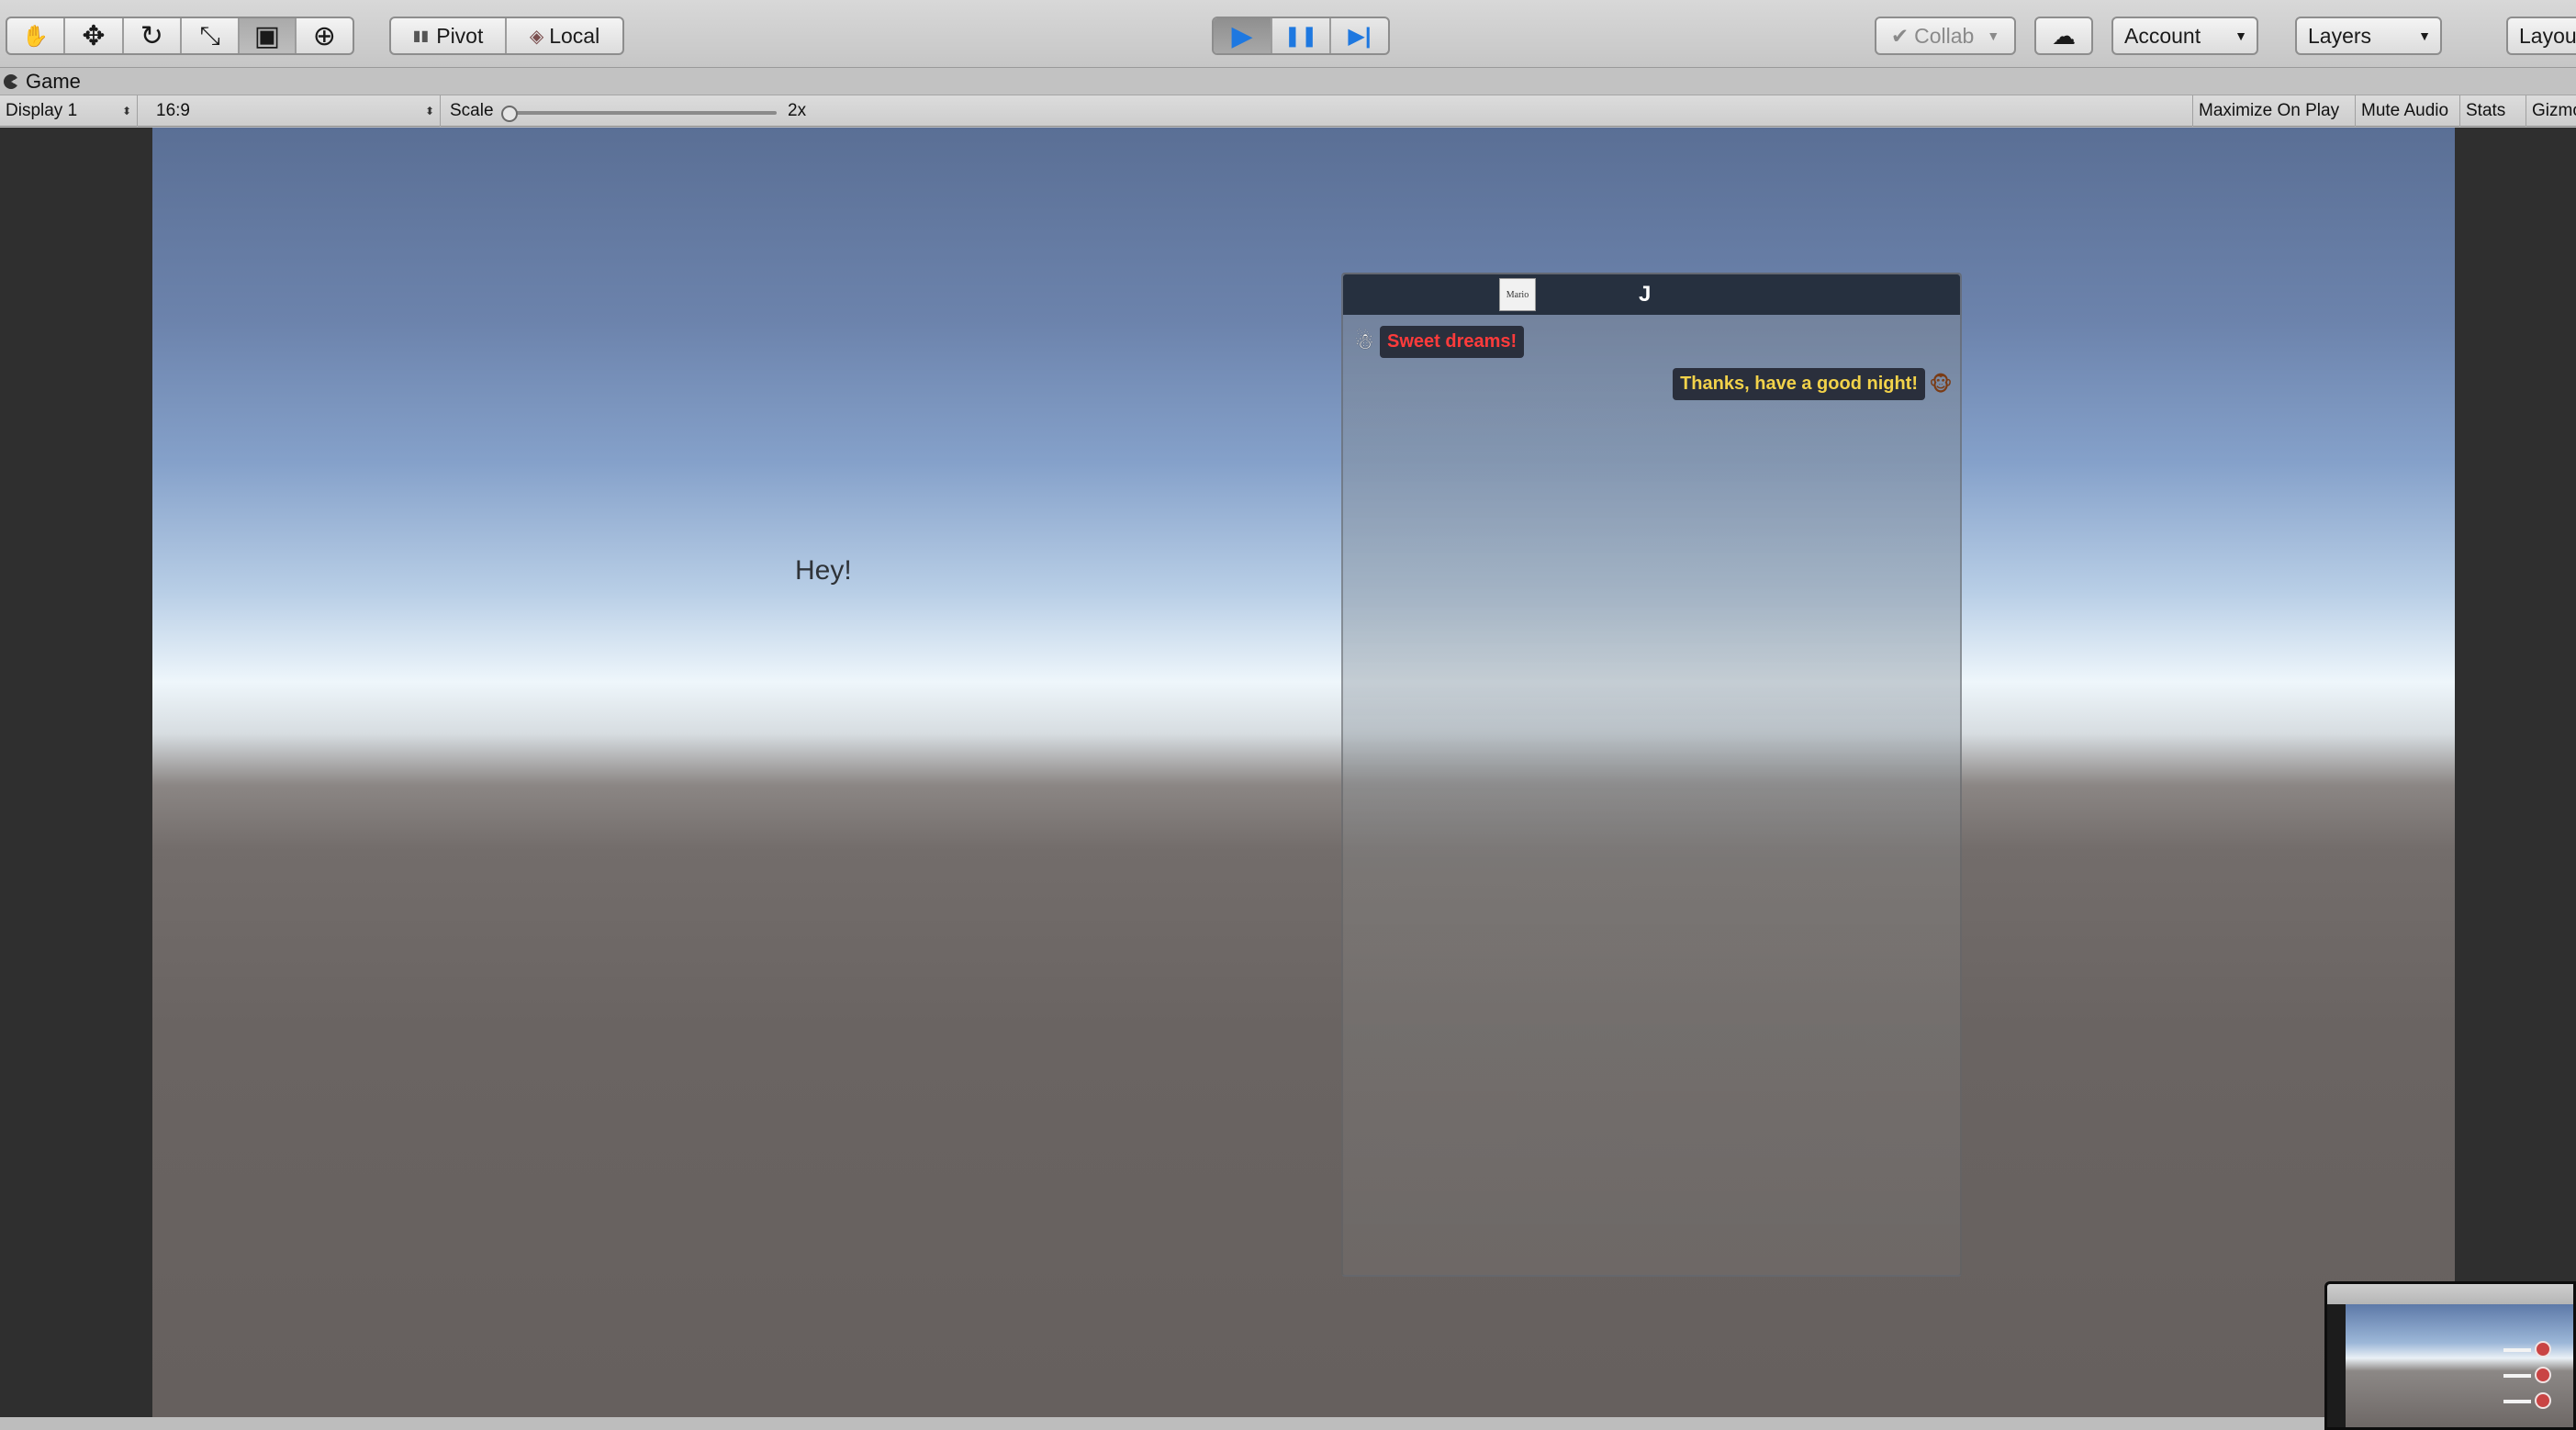  I want to click on chat-header: Mario J, so click(1651, 294).